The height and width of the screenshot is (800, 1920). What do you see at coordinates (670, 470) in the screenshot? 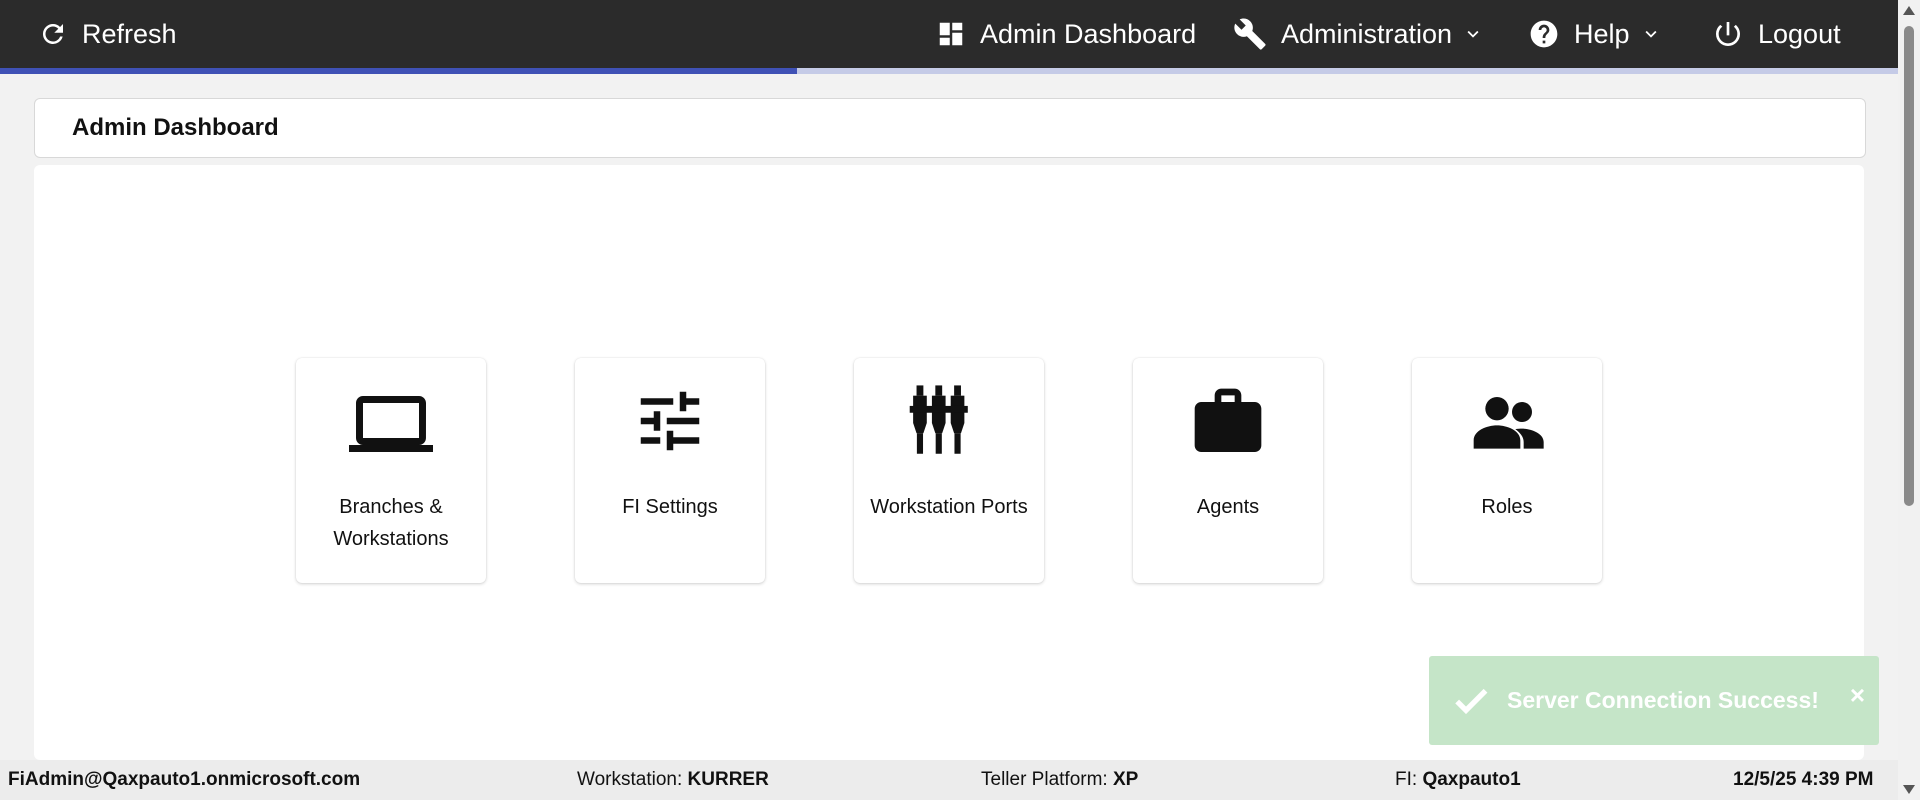
I see `tile-fi-settings: FI Settings` at bounding box center [670, 470].